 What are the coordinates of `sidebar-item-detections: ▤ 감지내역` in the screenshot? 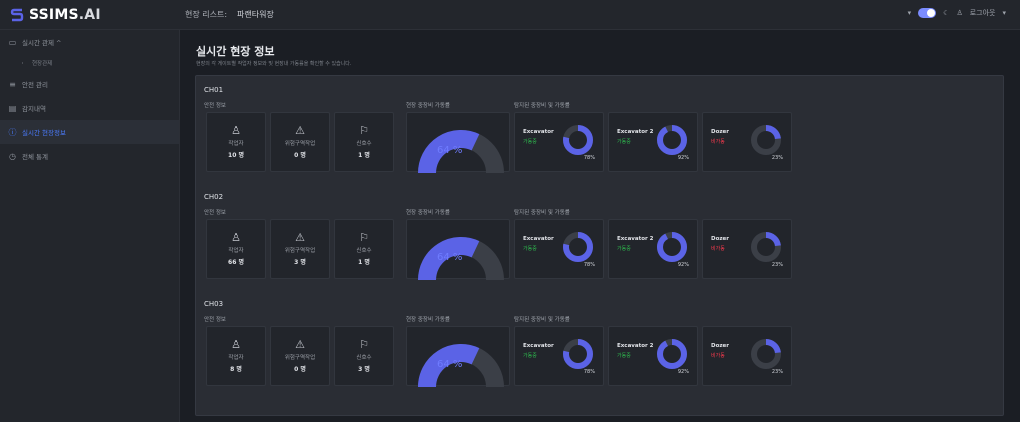 It's located at (89, 108).